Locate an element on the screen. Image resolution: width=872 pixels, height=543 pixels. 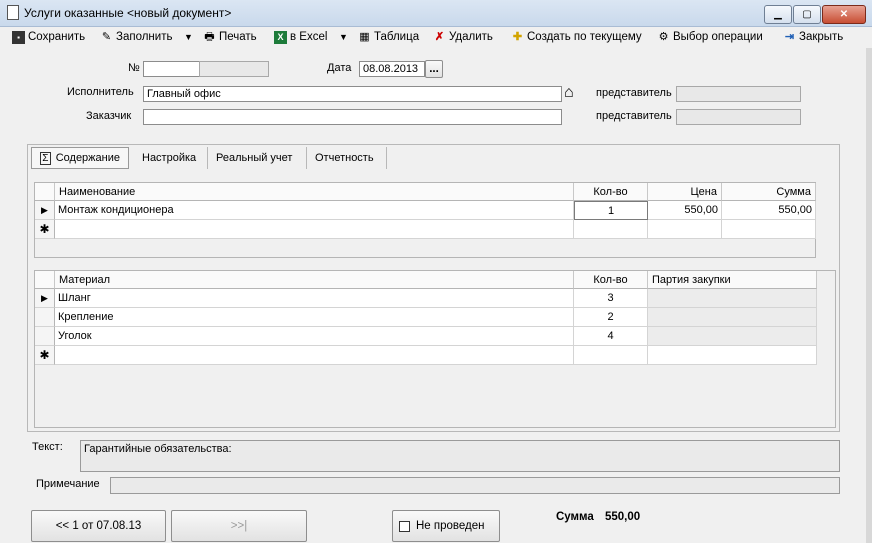
customer-input is located at coordinates (352, 117).